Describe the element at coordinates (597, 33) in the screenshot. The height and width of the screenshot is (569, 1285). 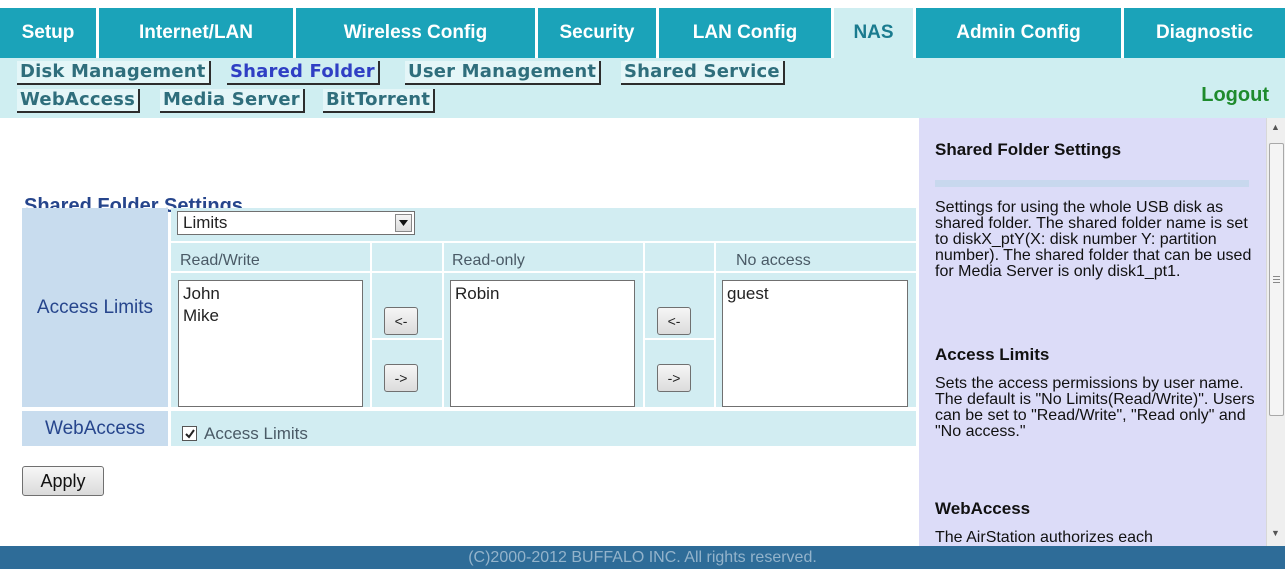
I see `tab-security: Security` at that location.